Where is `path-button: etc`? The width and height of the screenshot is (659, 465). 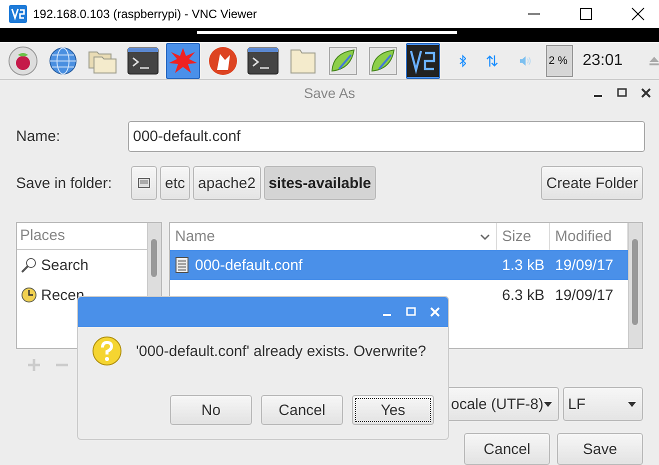
path-button: etc is located at coordinates (175, 183).